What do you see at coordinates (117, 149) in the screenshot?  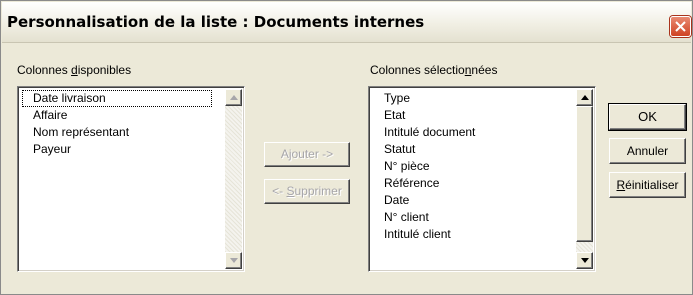 I see `list-item: Payeur` at bounding box center [117, 149].